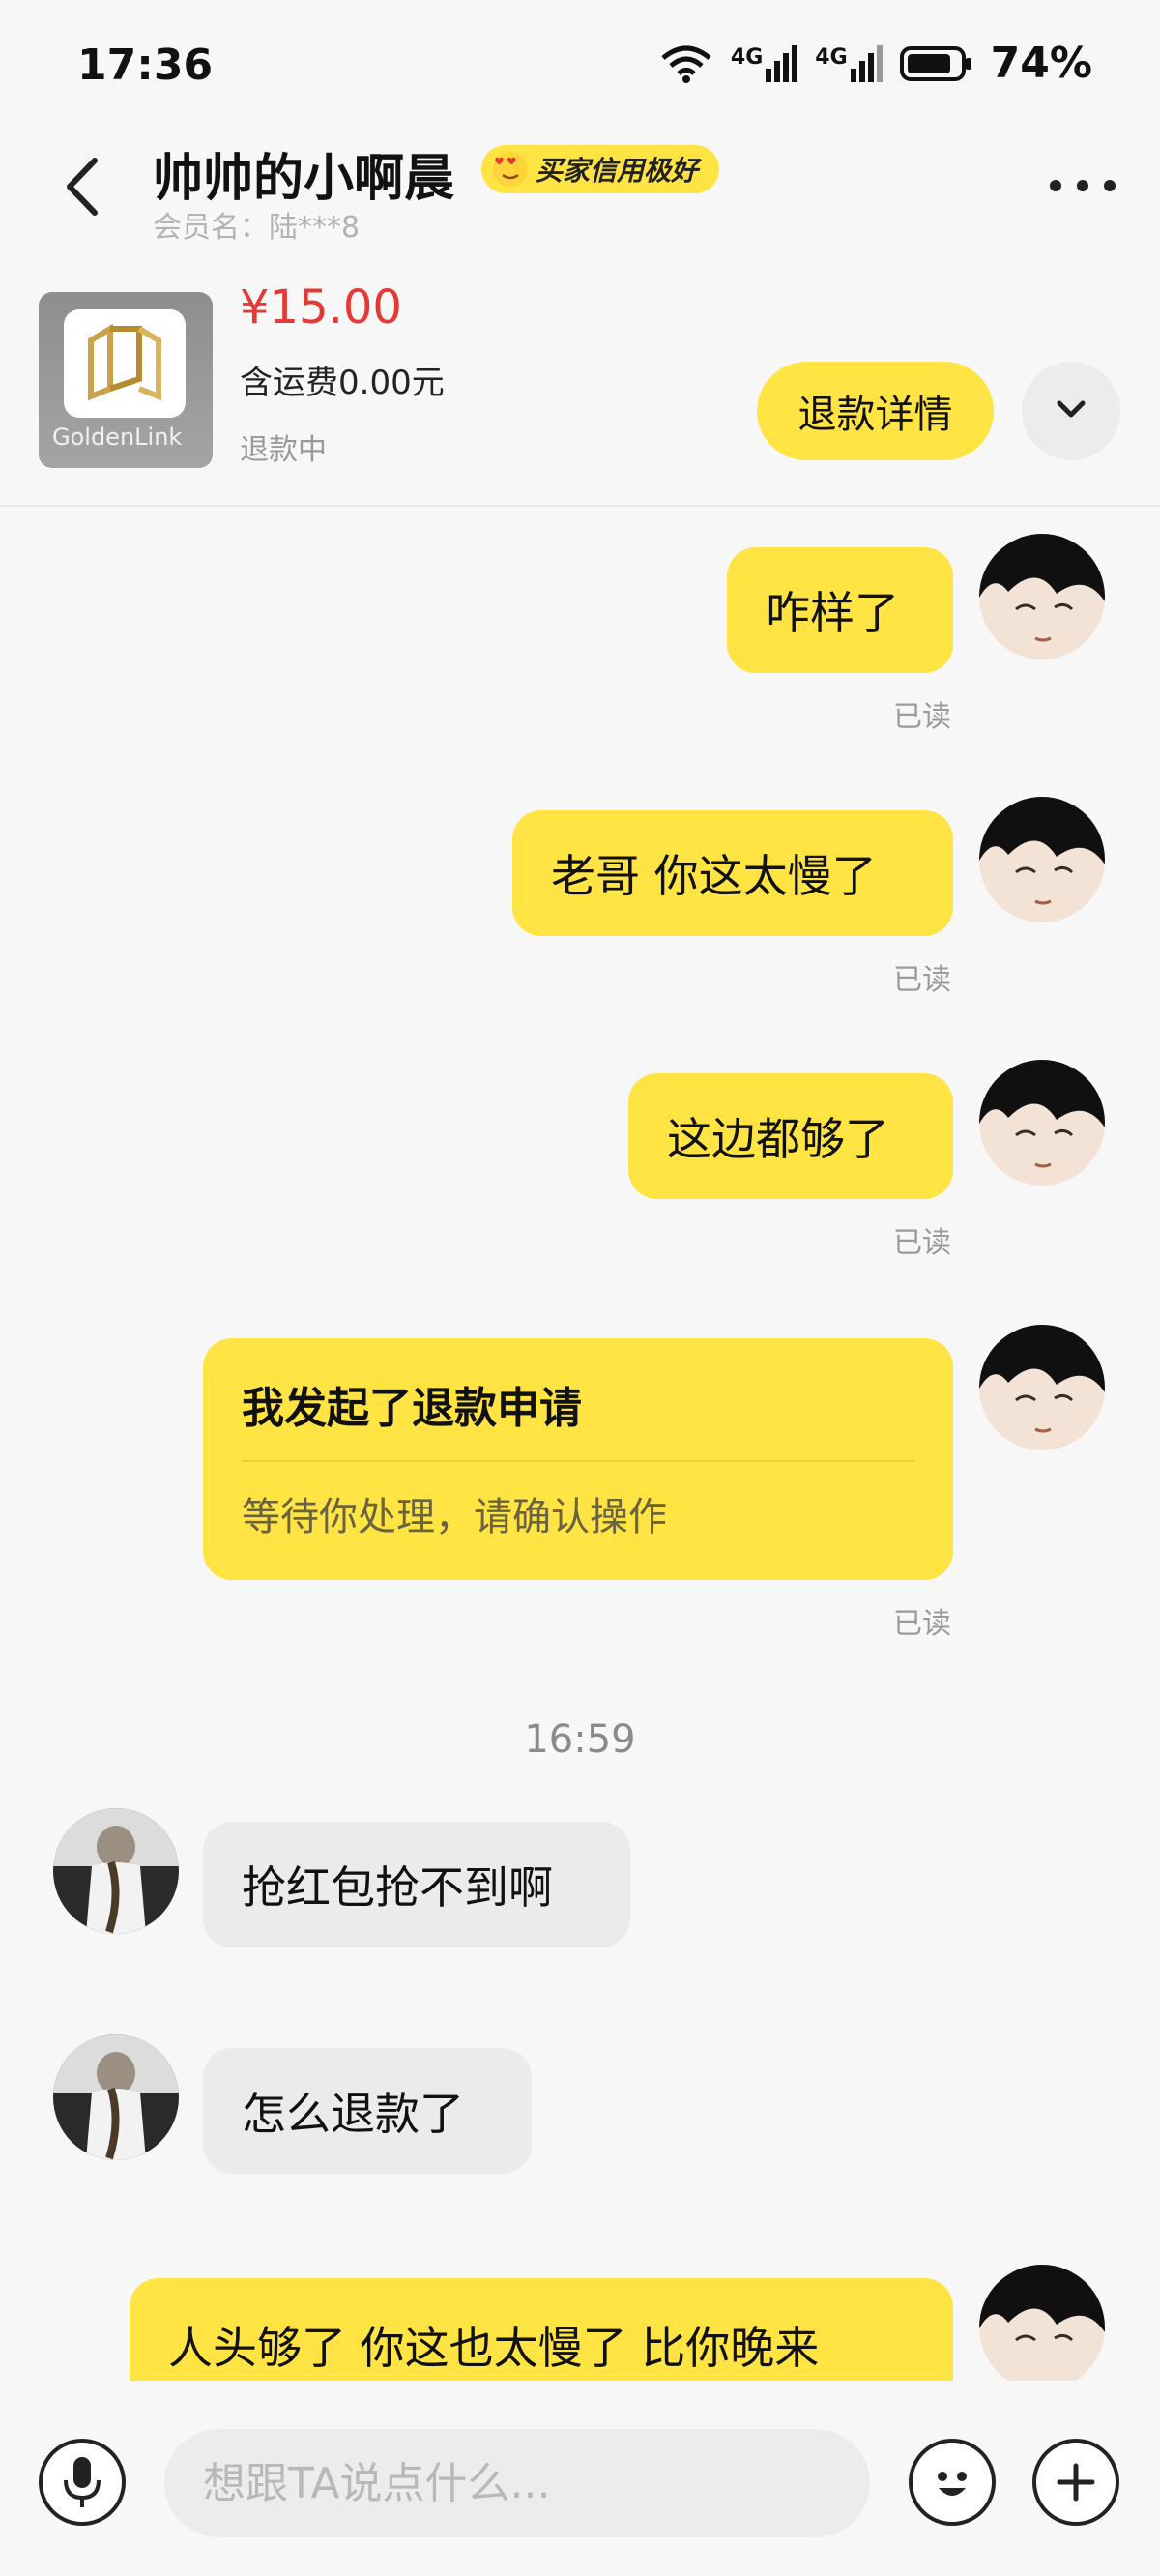 The image size is (1160, 2576). What do you see at coordinates (1083, 185) in the screenshot?
I see `more-options-icon` at bounding box center [1083, 185].